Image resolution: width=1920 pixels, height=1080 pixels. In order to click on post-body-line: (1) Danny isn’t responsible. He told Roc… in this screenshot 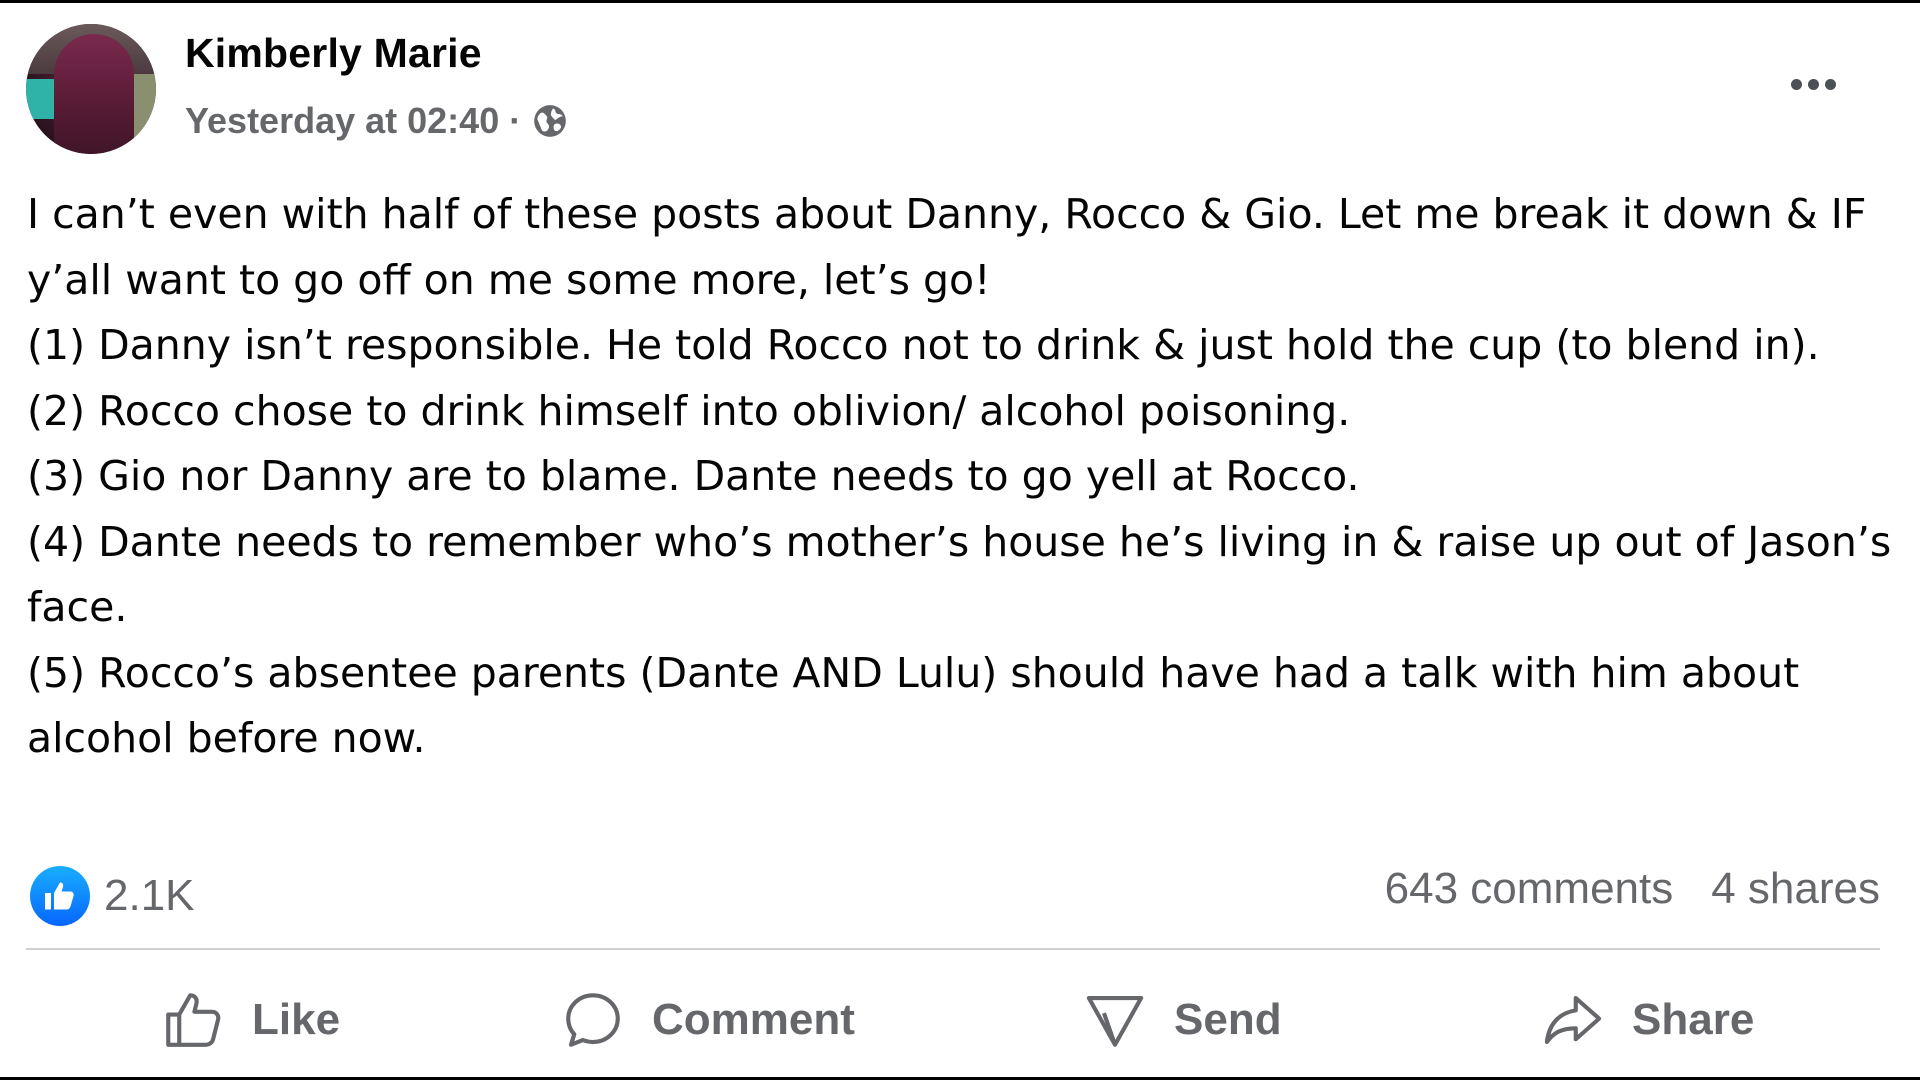, I will do `click(923, 345)`.